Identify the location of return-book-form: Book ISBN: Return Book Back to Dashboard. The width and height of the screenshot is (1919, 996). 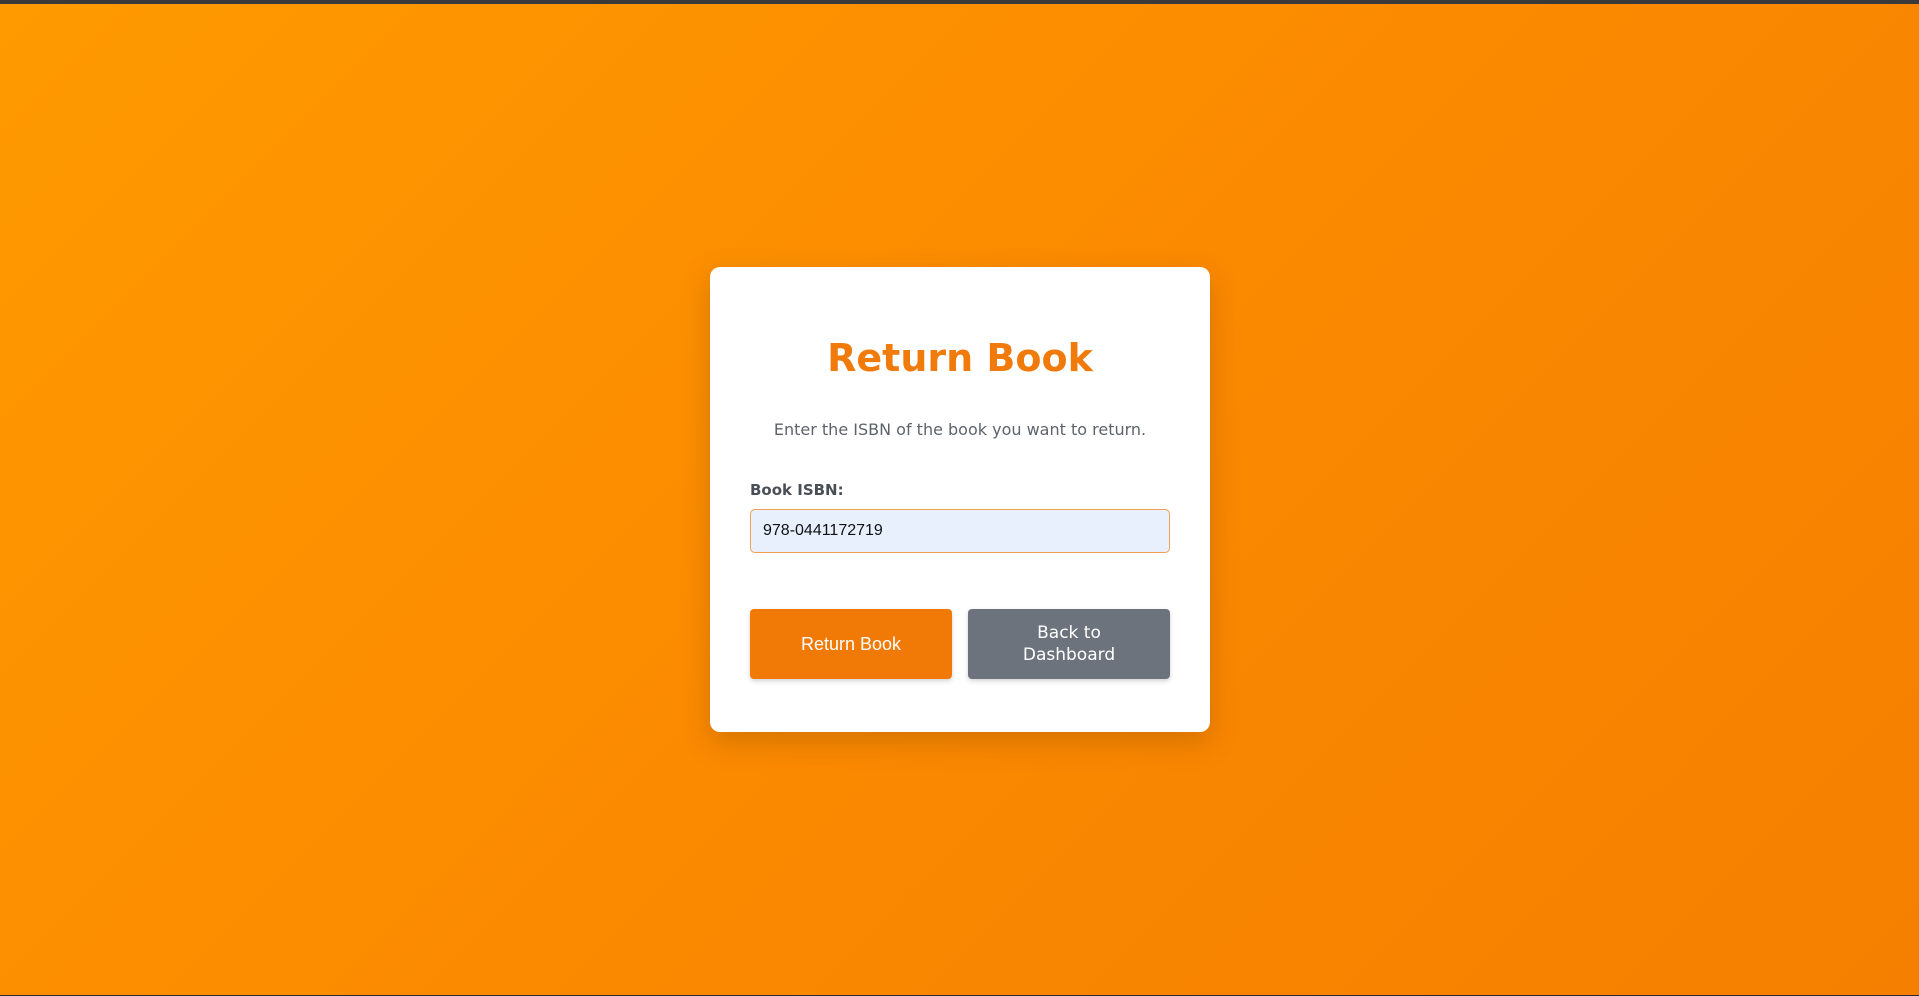
(960, 579).